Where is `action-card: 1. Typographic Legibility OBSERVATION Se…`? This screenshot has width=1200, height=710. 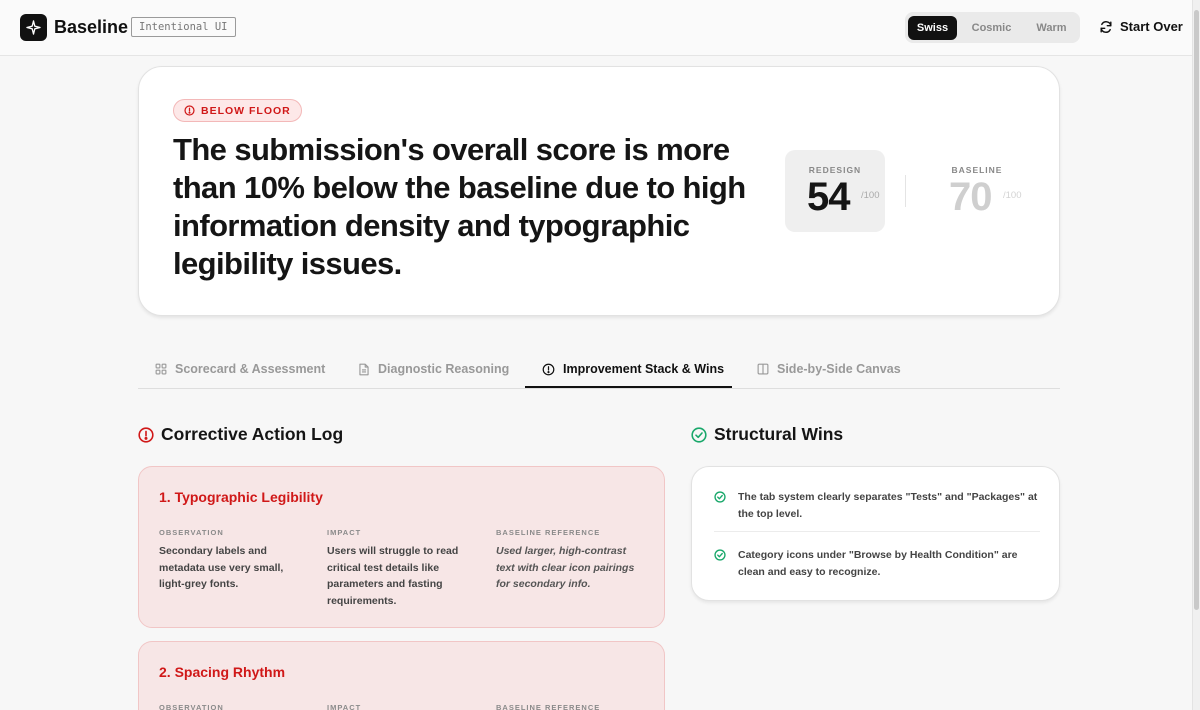
action-card: 1. Typographic Legibility OBSERVATION Se… is located at coordinates (401, 547).